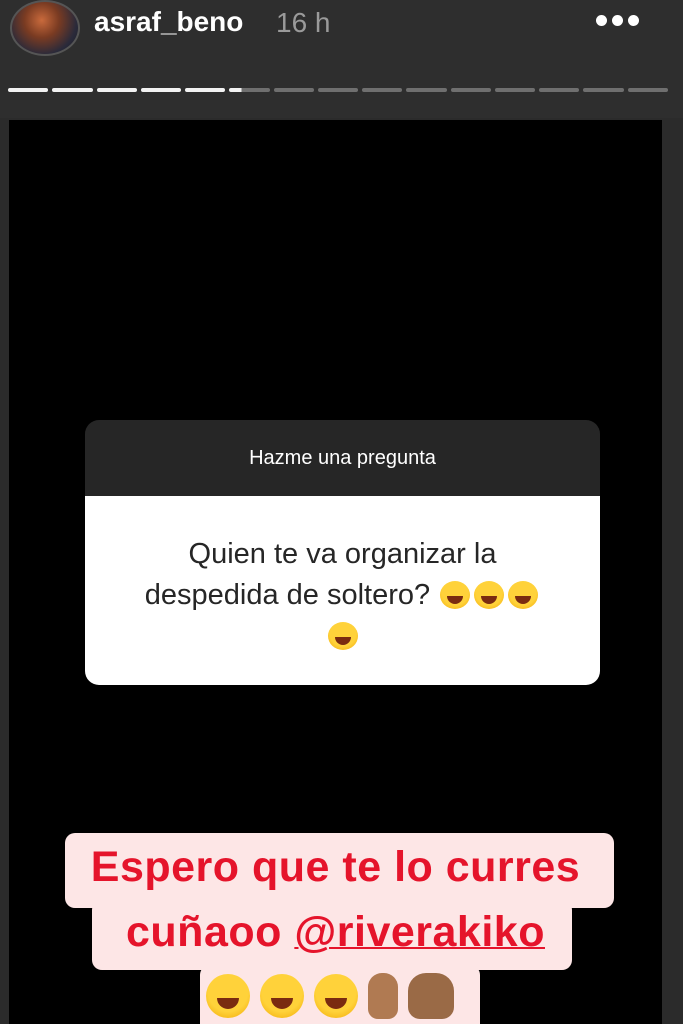 This screenshot has width=683, height=1024. What do you see at coordinates (342, 458) in the screenshot?
I see `question-sticker-title: Hazme una pregunta` at bounding box center [342, 458].